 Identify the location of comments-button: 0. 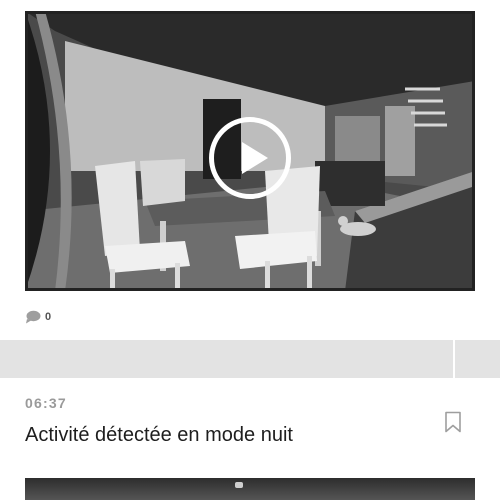
(38, 317).